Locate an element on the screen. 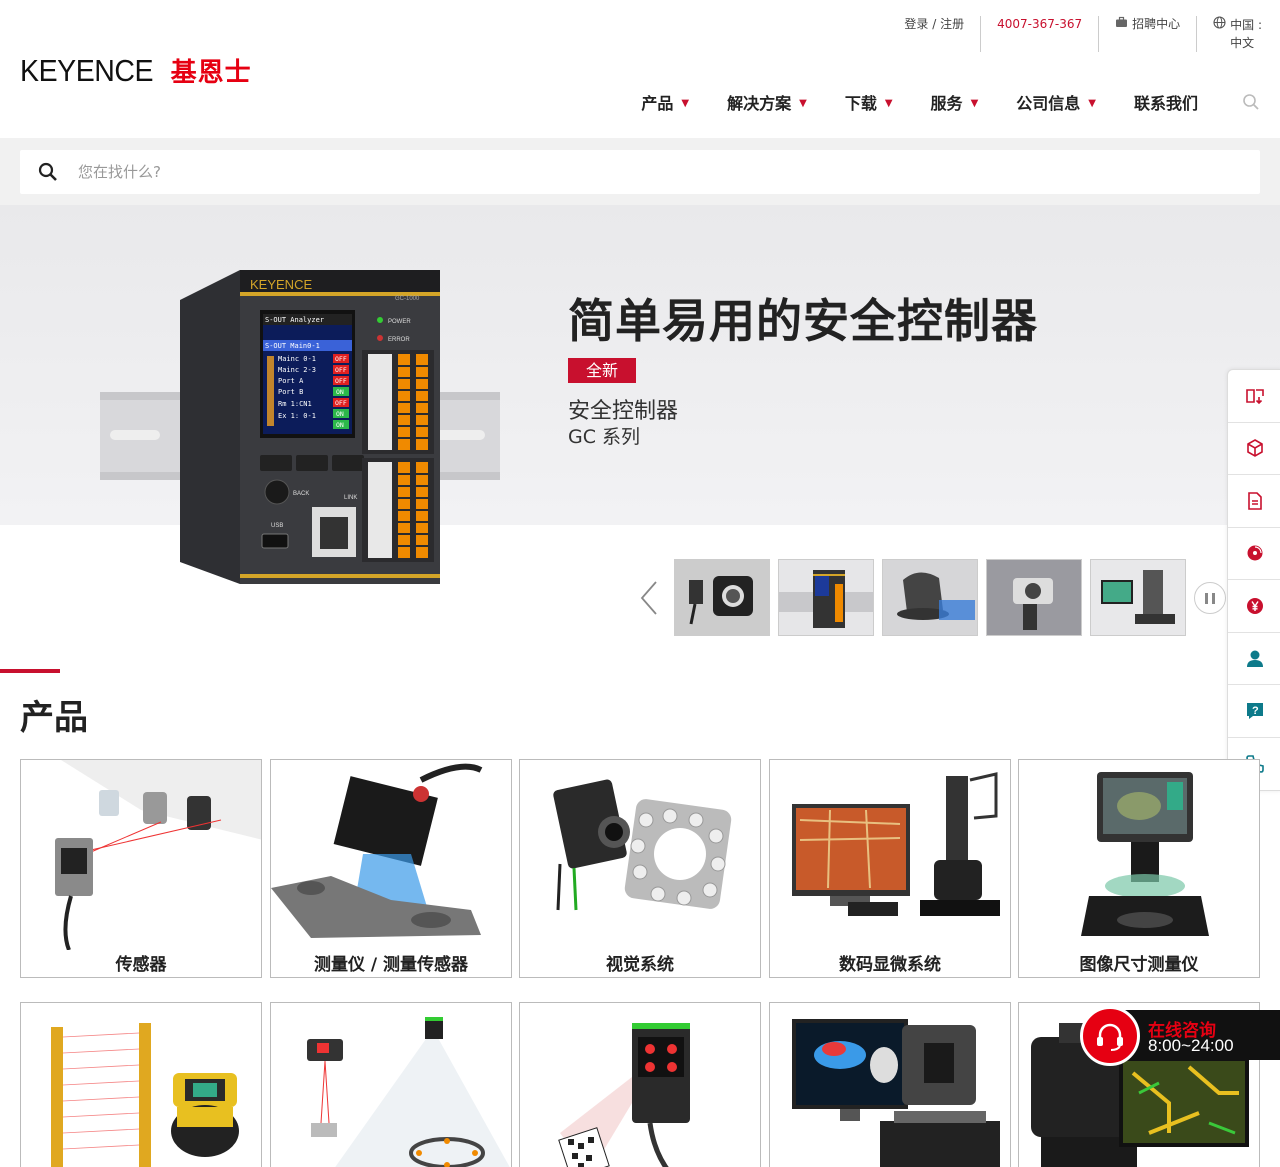 This screenshot has height=1167, width=1280. carousel-prev-arrow is located at coordinates (649, 598).